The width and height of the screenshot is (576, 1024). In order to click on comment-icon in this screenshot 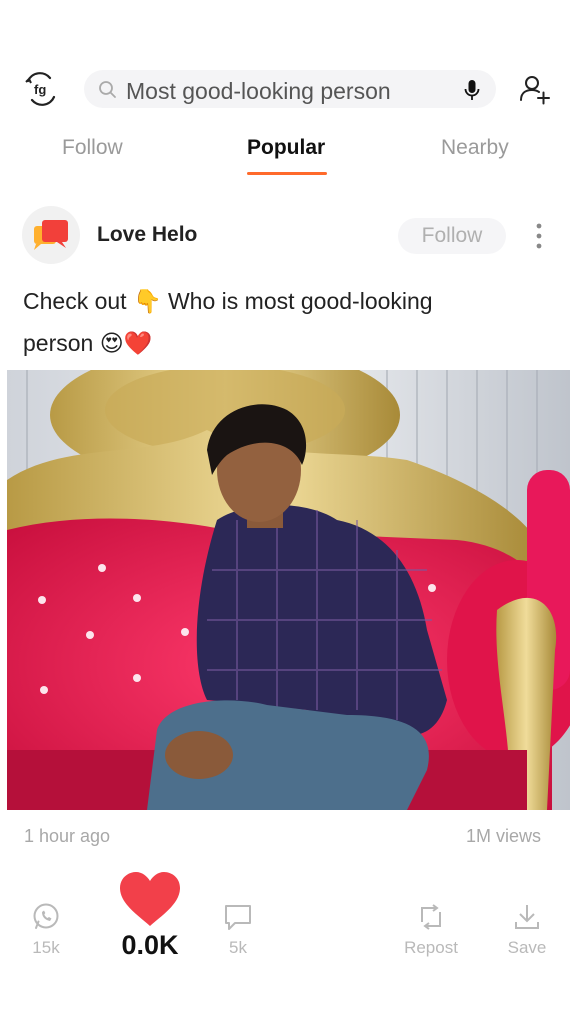, I will do `click(238, 917)`.